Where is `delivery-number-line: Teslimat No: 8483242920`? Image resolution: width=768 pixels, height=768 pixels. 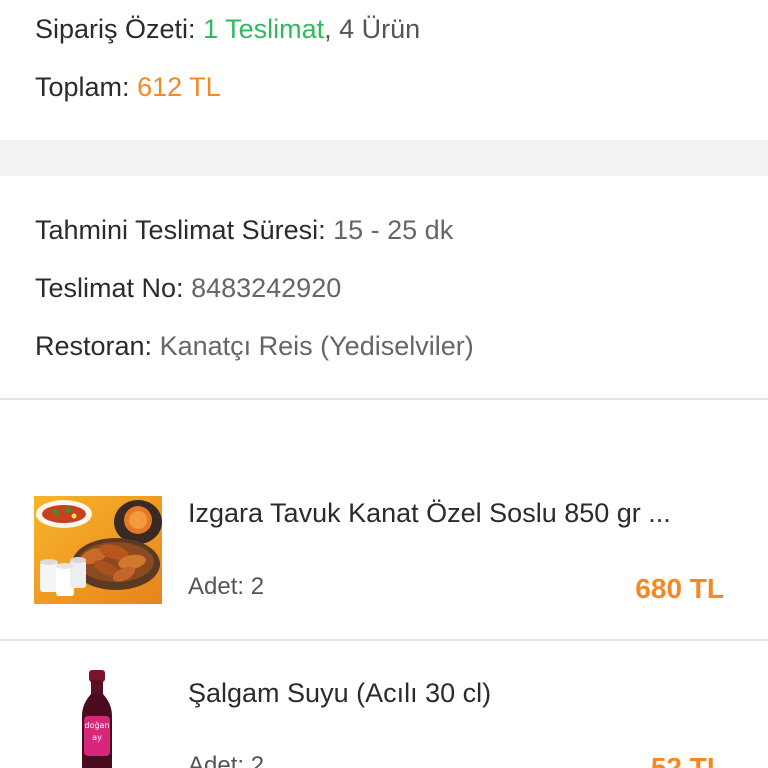
delivery-number-line: Teslimat No: 8483242920 is located at coordinates (188, 288).